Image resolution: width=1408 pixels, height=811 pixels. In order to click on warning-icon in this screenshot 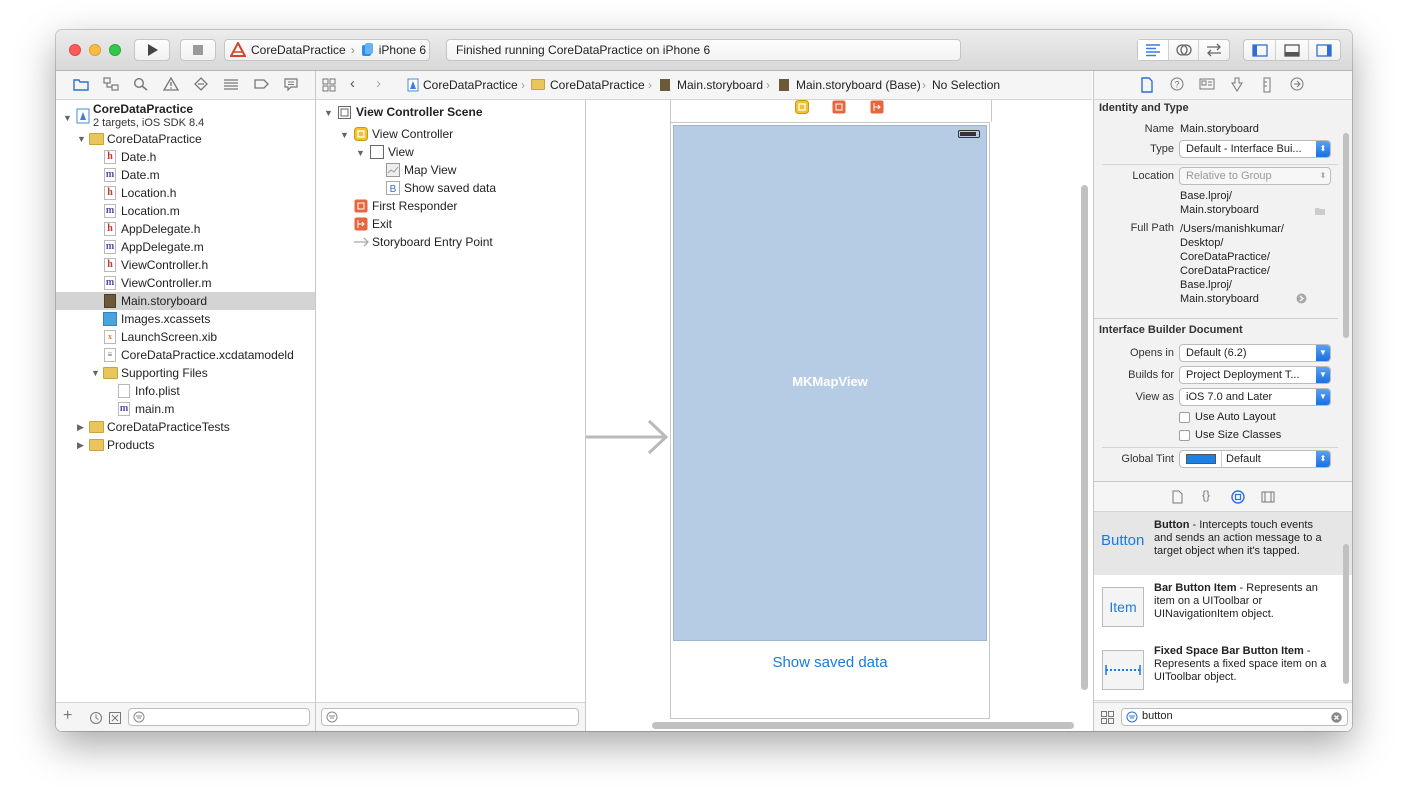, I will do `click(171, 84)`.